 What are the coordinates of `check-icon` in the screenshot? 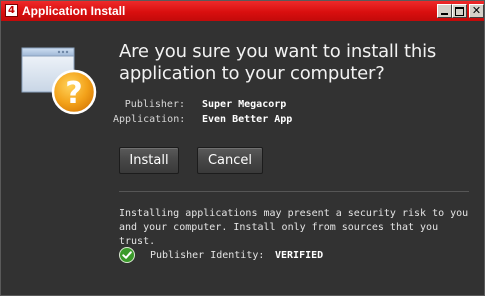 It's located at (127, 255).